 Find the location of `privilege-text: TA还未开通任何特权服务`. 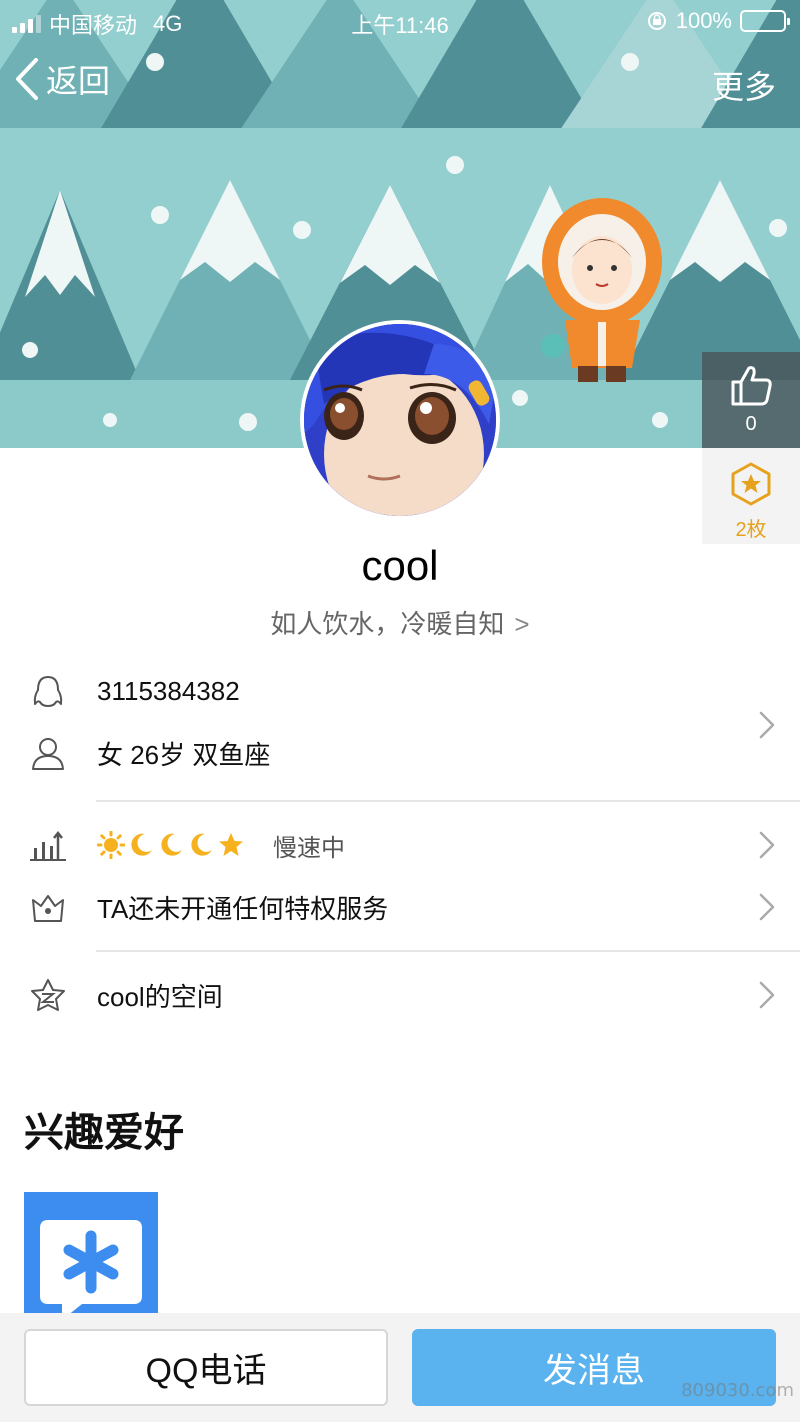

privilege-text: TA还未开通任何特权服务 is located at coordinates (243, 908).